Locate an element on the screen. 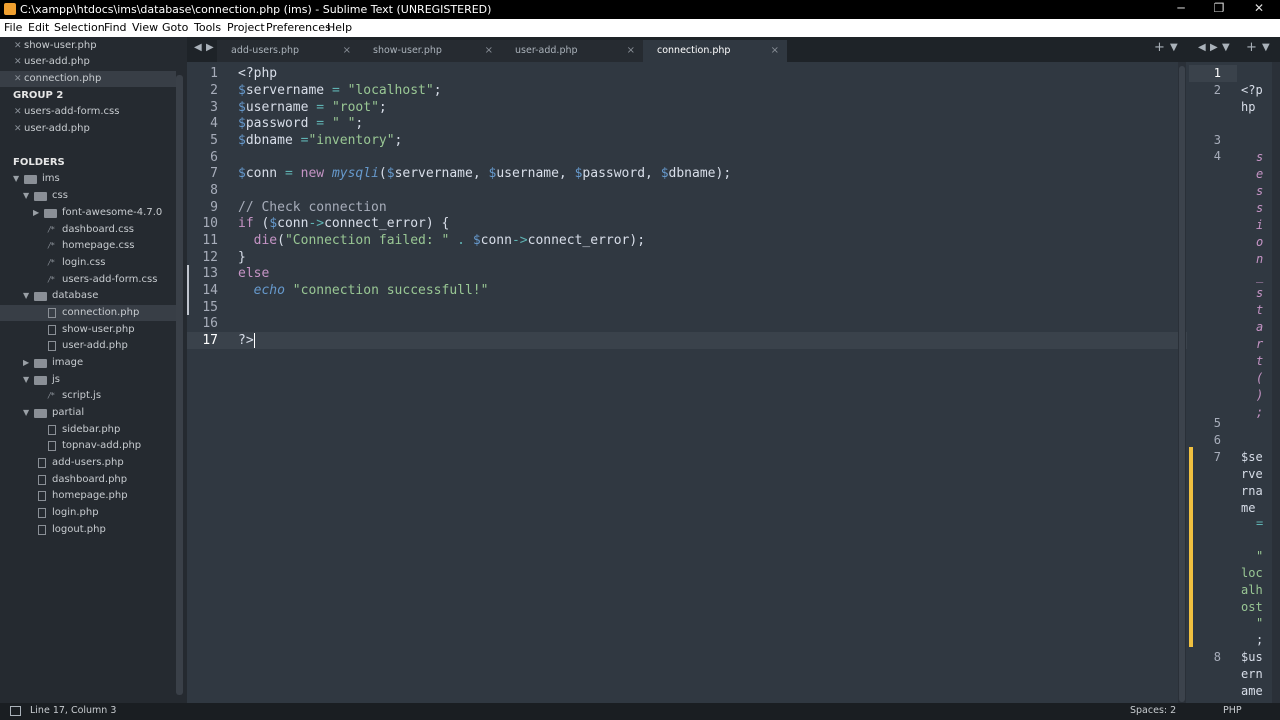 The width and height of the screenshot is (1280, 720). menu-project: Project is located at coordinates (246, 27).